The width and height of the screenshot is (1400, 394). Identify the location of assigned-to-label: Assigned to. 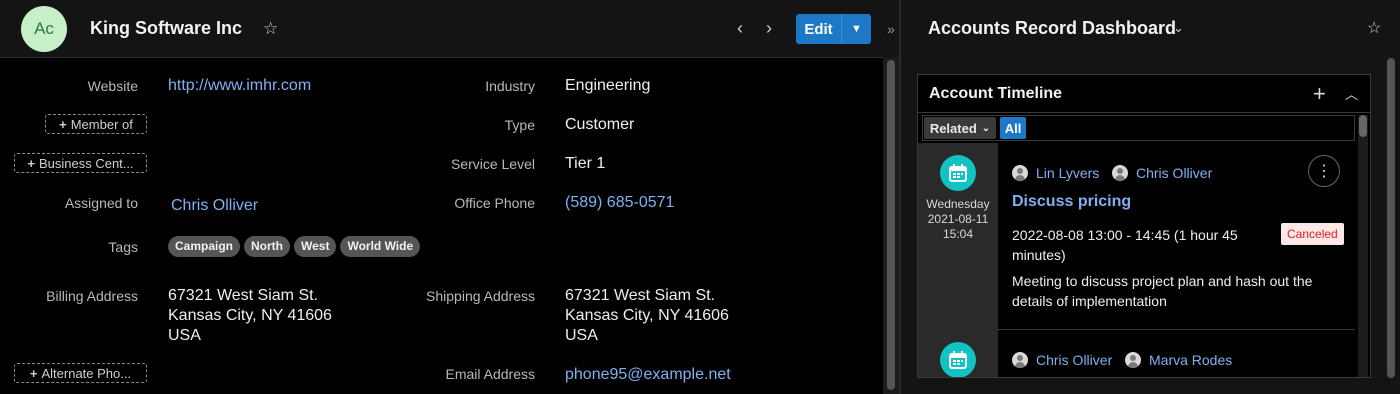
(101, 203).